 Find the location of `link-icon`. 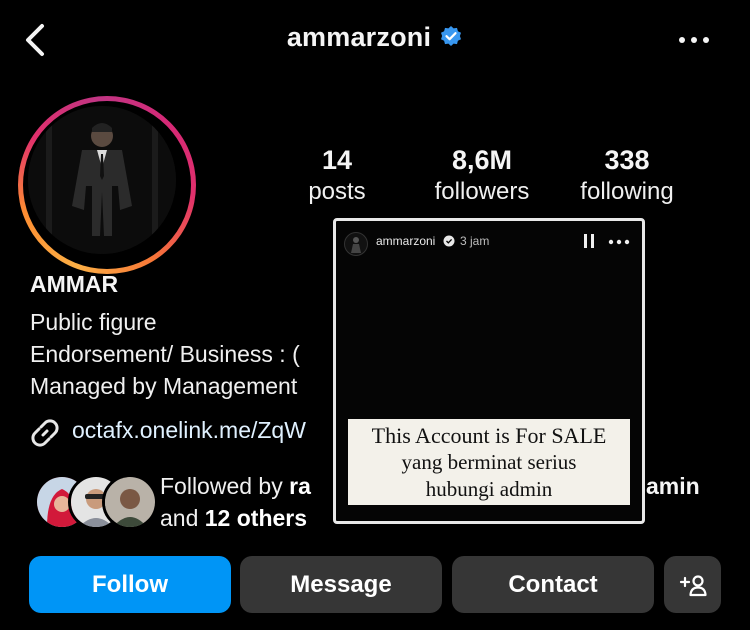

link-icon is located at coordinates (45, 433).